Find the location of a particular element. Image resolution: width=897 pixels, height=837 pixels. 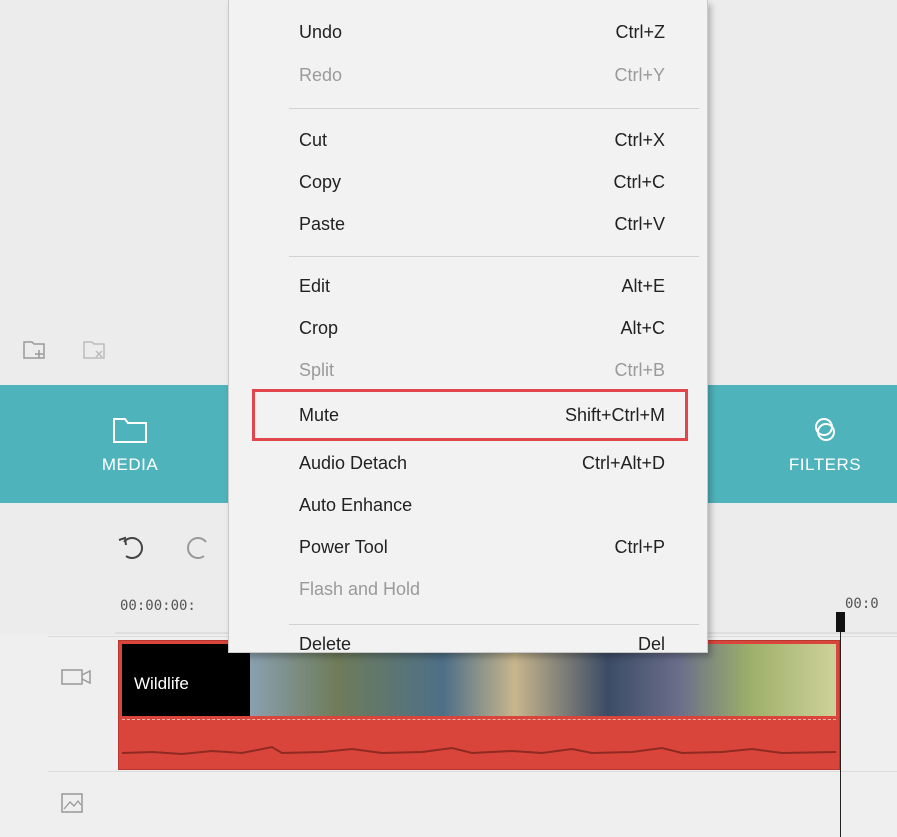

menu-item-split: Split Ctrl+B is located at coordinates (468, 370).